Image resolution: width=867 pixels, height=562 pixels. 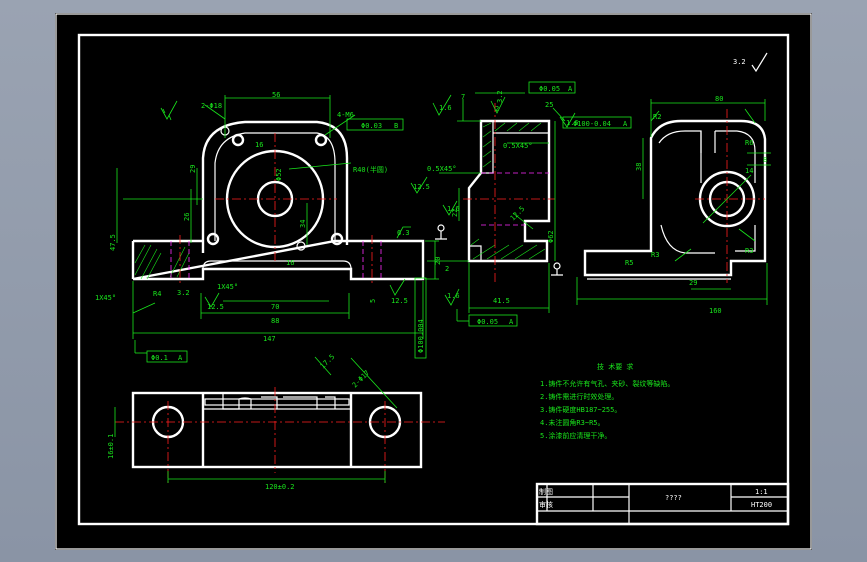 What do you see at coordinates (269, 339) in the screenshot?
I see `svg-text: 147` at bounding box center [269, 339].